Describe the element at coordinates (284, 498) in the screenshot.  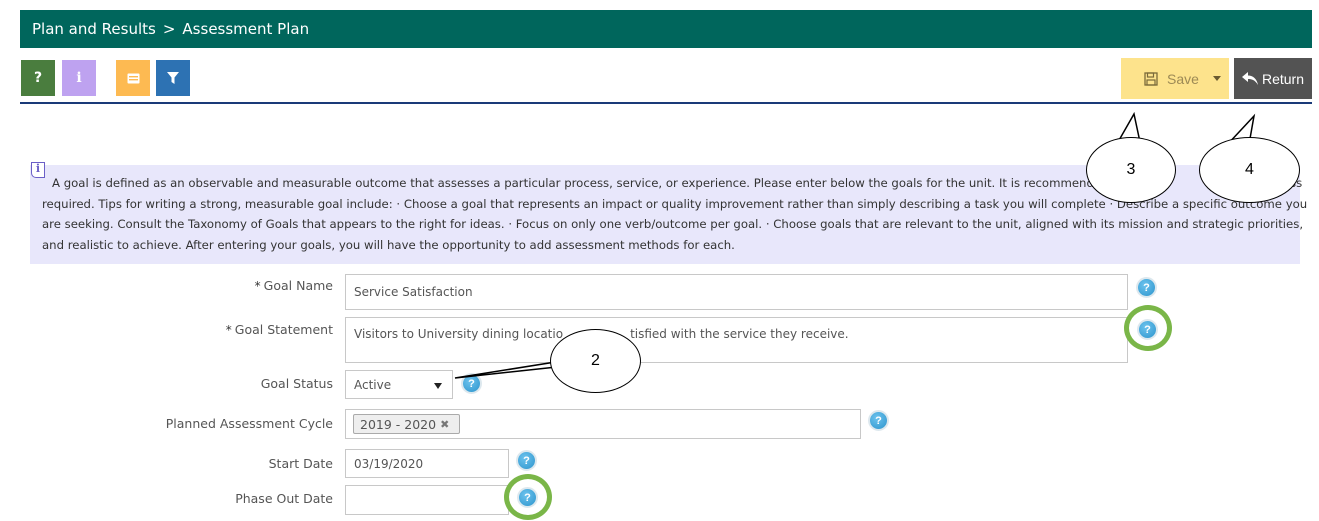
I see `phase-out-date-label: Phase Out Date` at that location.